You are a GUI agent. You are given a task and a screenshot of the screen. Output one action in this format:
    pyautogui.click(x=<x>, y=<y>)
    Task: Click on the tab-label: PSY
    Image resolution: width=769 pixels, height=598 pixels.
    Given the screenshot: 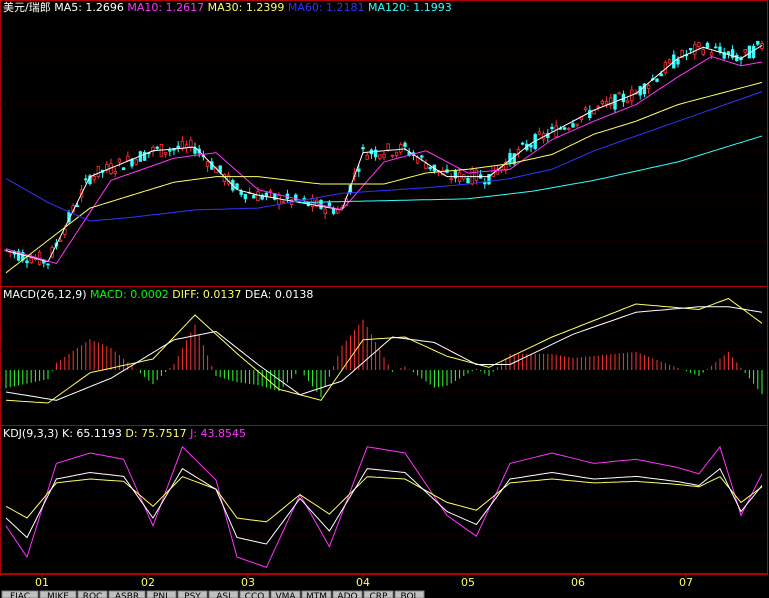 What is the action you would take?
    pyautogui.click(x=192, y=595)
    